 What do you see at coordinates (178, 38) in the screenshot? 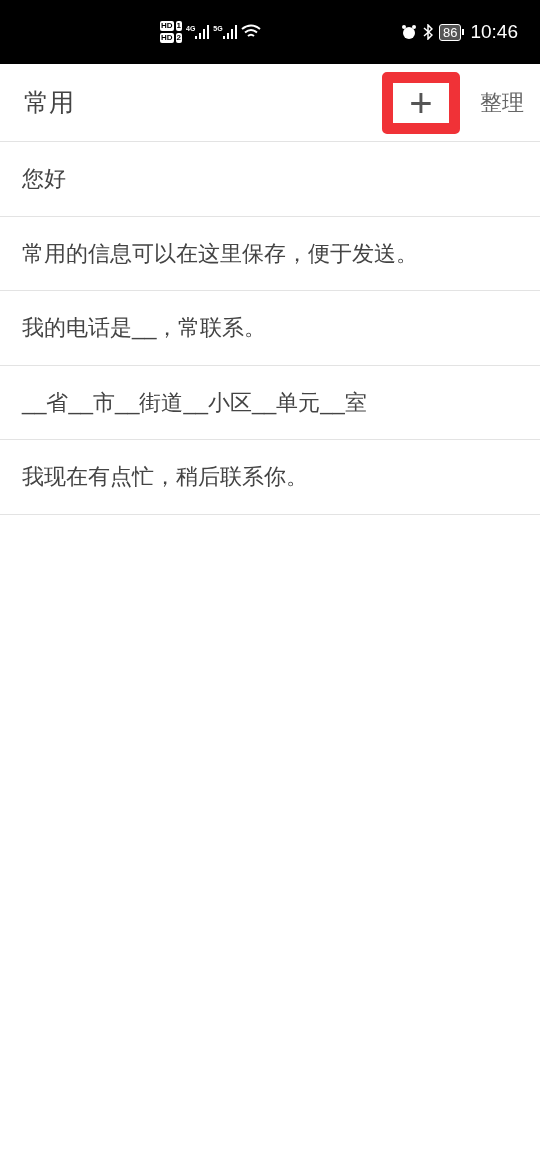
I see `sim-slot: 2` at bounding box center [178, 38].